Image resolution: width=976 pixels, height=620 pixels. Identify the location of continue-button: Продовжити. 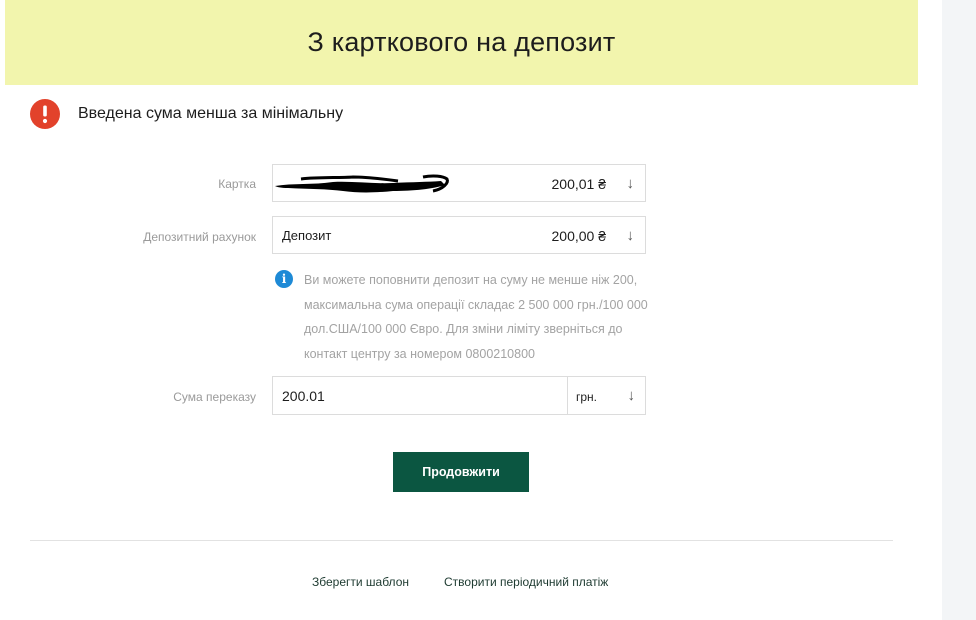
(461, 472).